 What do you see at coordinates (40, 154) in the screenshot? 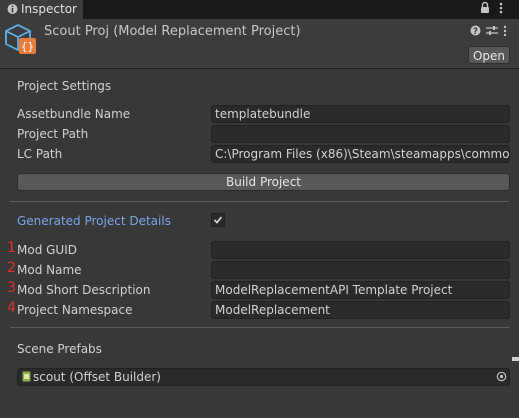
I see `lc-path-label: LC Path` at bounding box center [40, 154].